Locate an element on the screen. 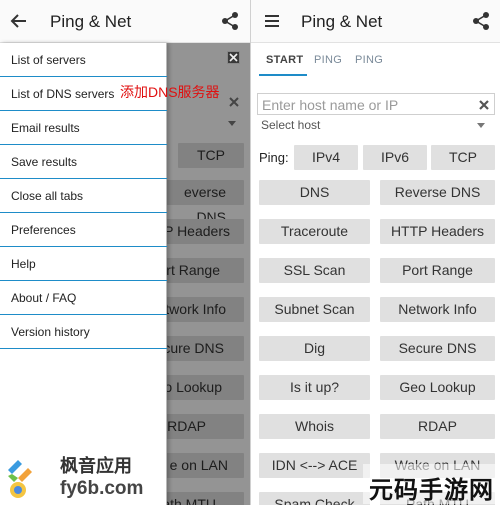  network-info-button: Network Info is located at coordinates (437, 309).